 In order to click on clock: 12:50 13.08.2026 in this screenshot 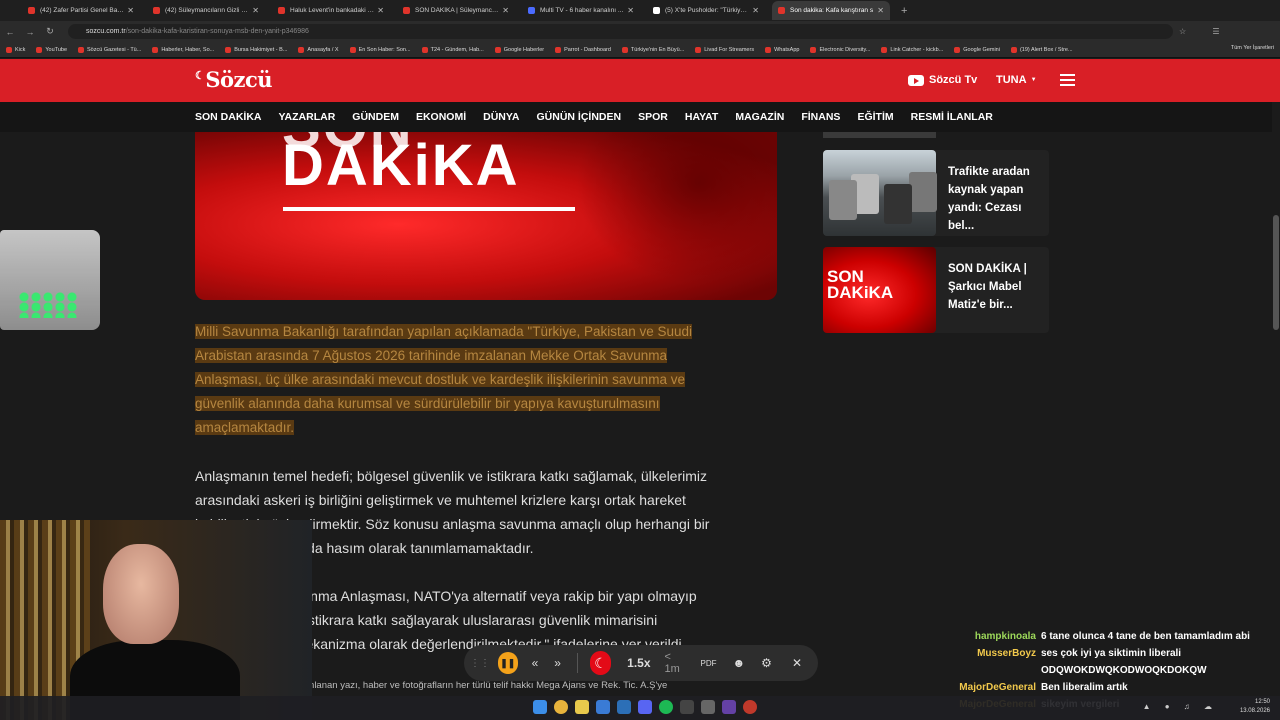, I will do `click(1255, 707)`.